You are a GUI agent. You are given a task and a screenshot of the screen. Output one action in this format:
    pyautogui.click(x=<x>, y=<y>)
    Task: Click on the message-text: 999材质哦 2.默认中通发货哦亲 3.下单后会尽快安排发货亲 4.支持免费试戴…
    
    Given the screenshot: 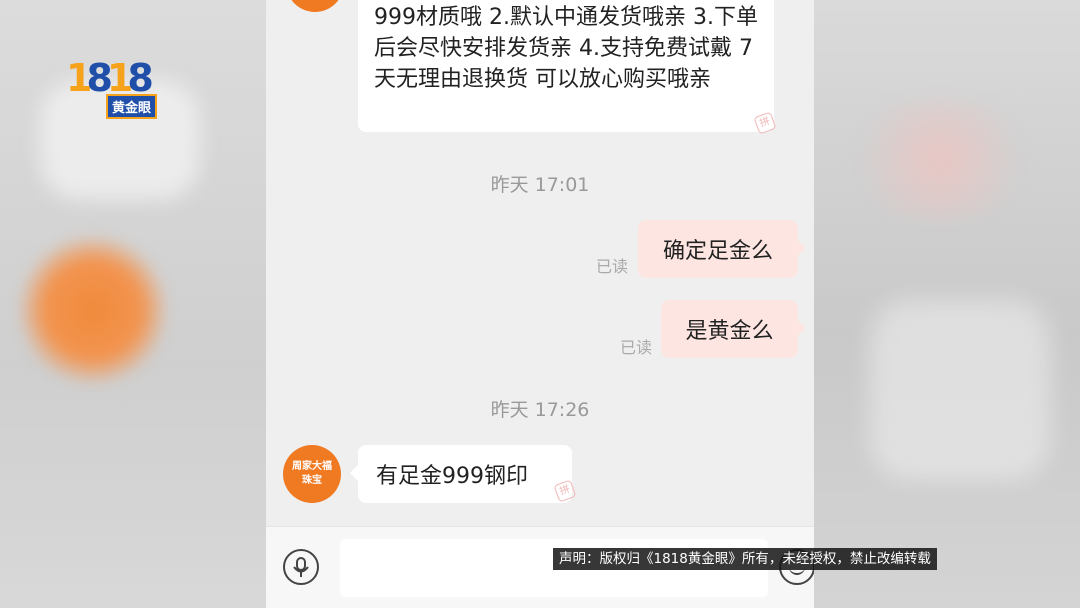 What is the action you would take?
    pyautogui.click(x=566, y=48)
    